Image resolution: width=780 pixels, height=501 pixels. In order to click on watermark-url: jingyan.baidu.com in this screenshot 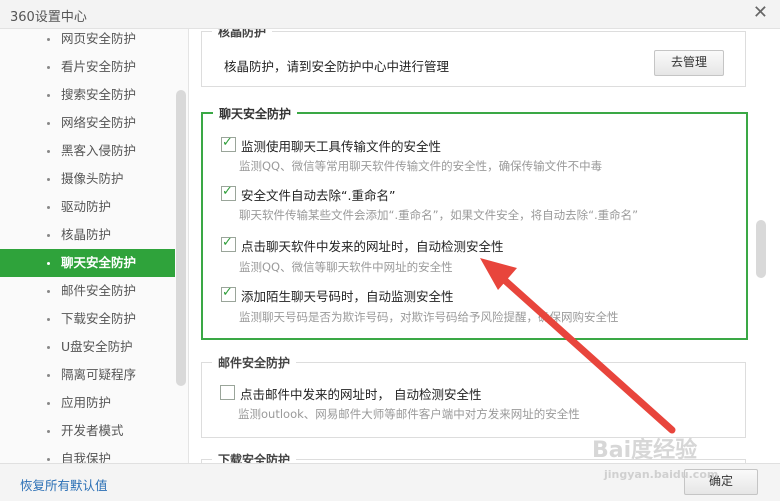, I will do `click(661, 474)`.